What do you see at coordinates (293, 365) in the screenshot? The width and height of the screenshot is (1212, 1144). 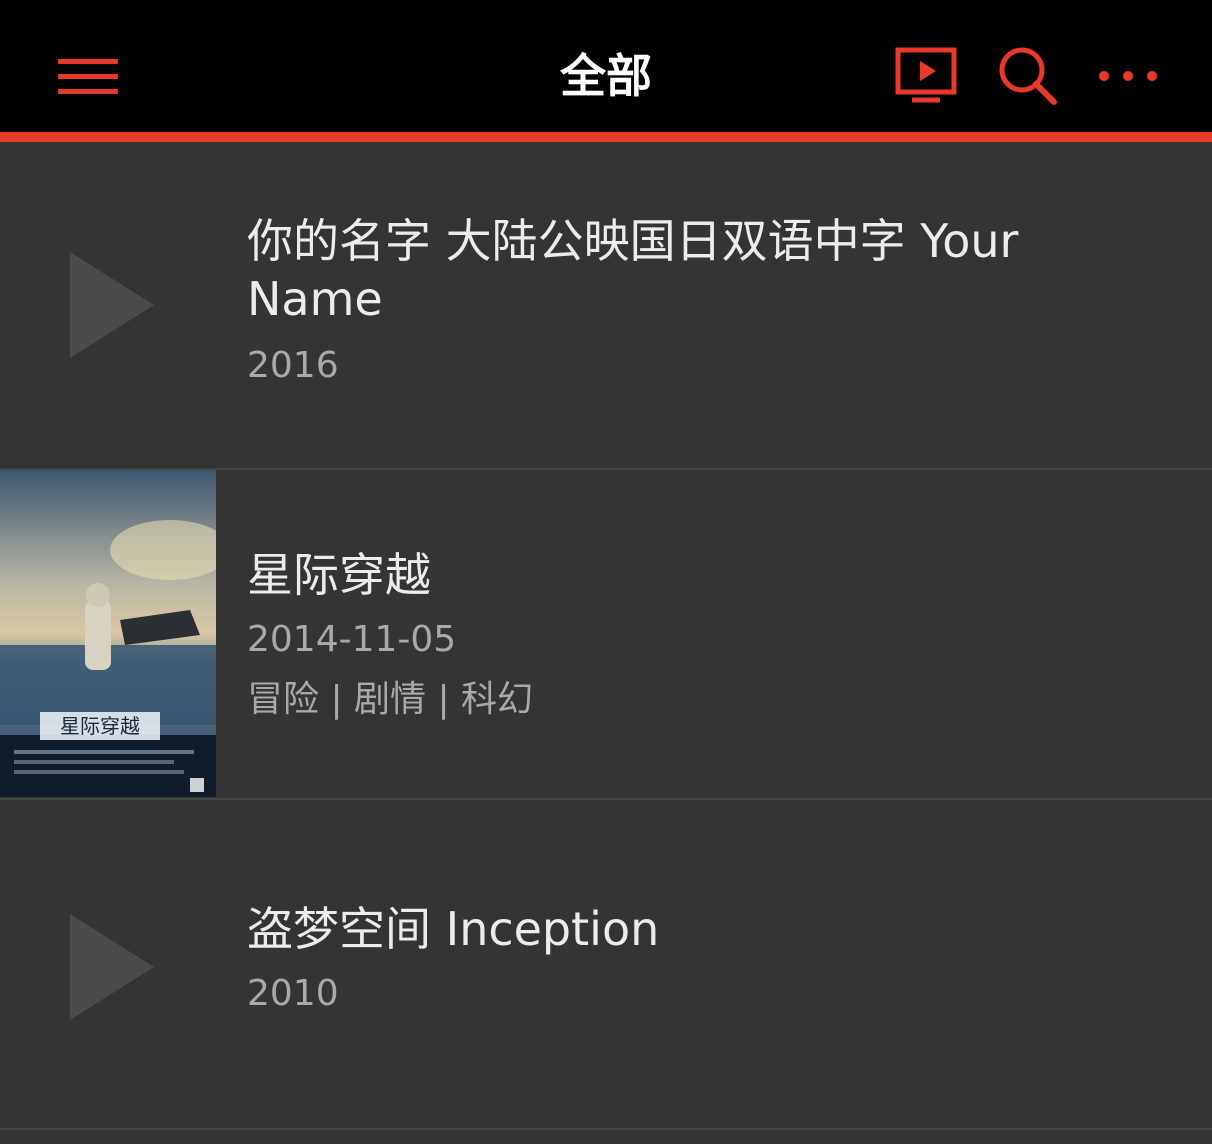 I see `item-year: 2016` at bounding box center [293, 365].